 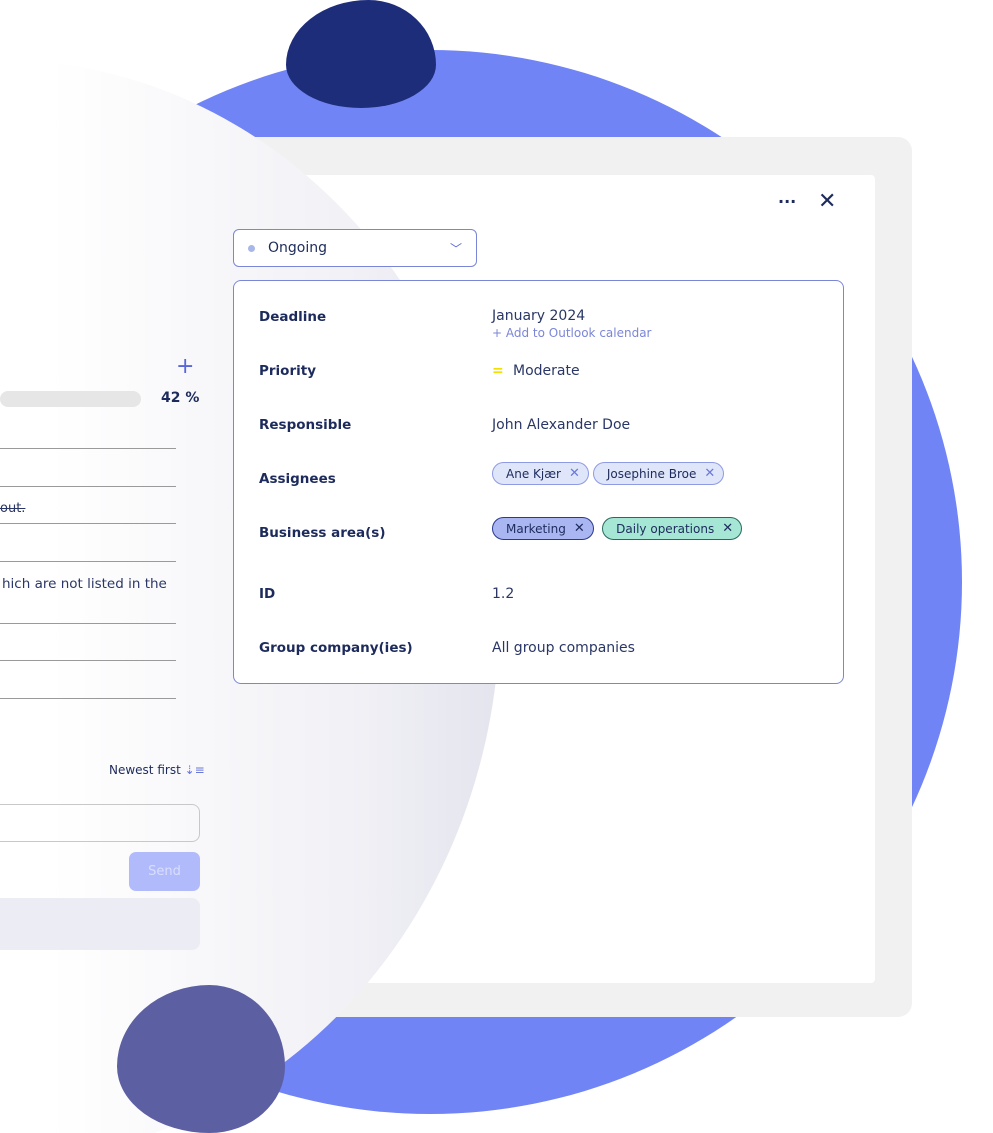 What do you see at coordinates (355, 248) in the screenshot?
I see `status-dropdown: Ongoing ﹀` at bounding box center [355, 248].